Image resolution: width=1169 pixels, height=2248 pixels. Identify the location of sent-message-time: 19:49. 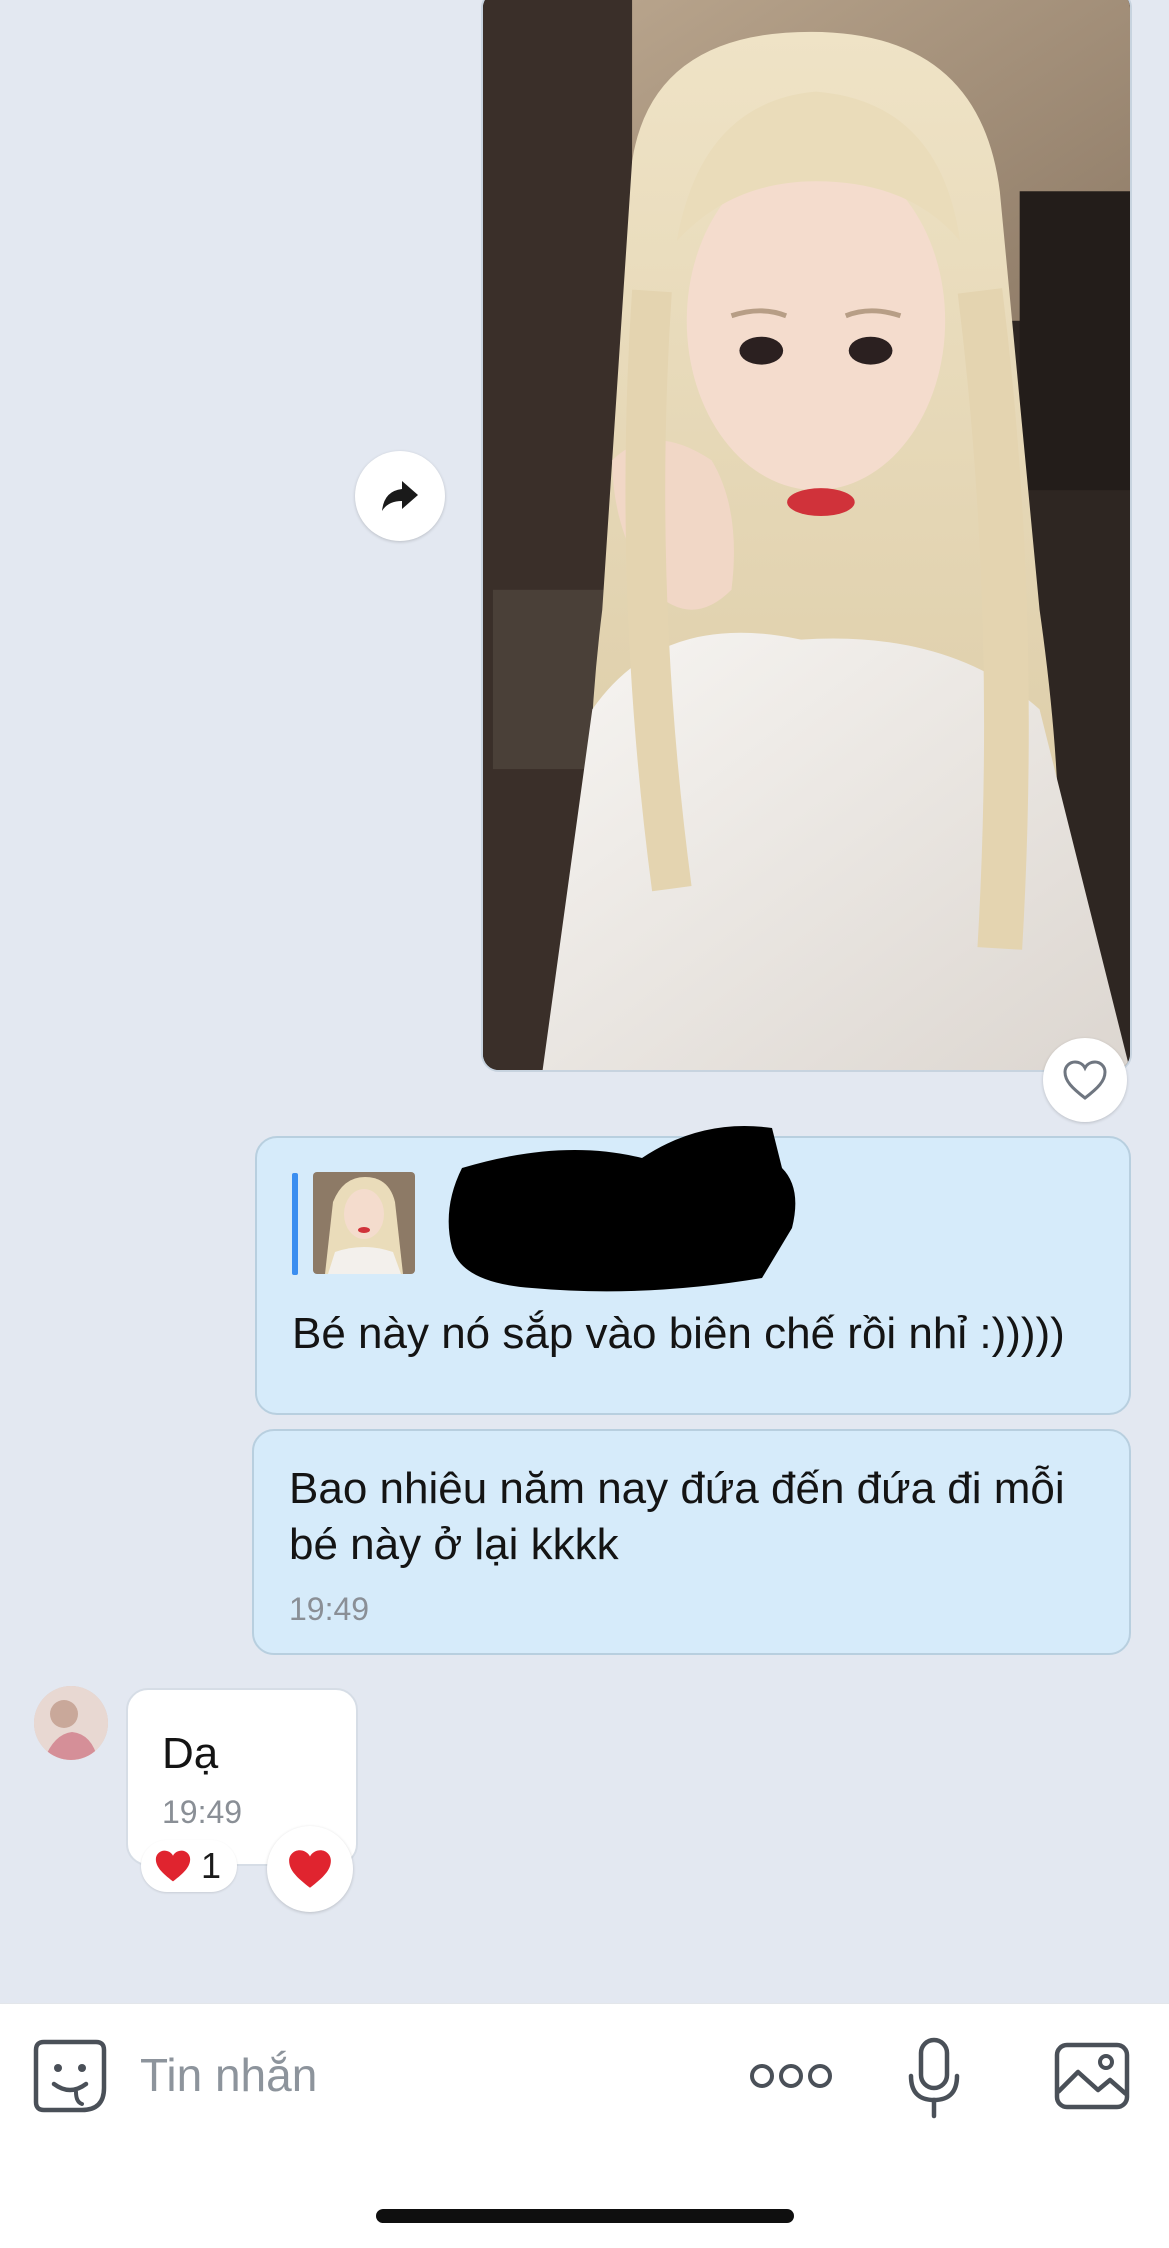
(329, 1609).